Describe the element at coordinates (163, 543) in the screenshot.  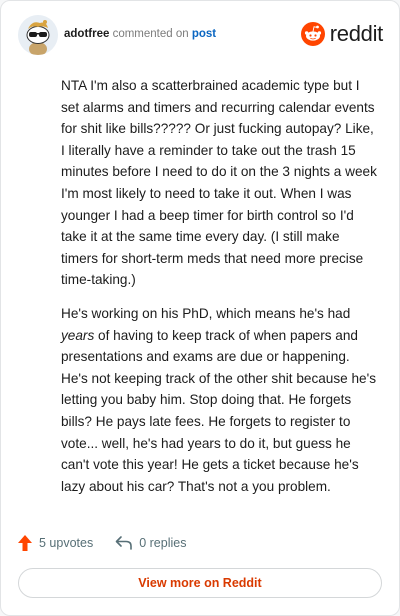
I see `reply-count: 0 replies` at that location.